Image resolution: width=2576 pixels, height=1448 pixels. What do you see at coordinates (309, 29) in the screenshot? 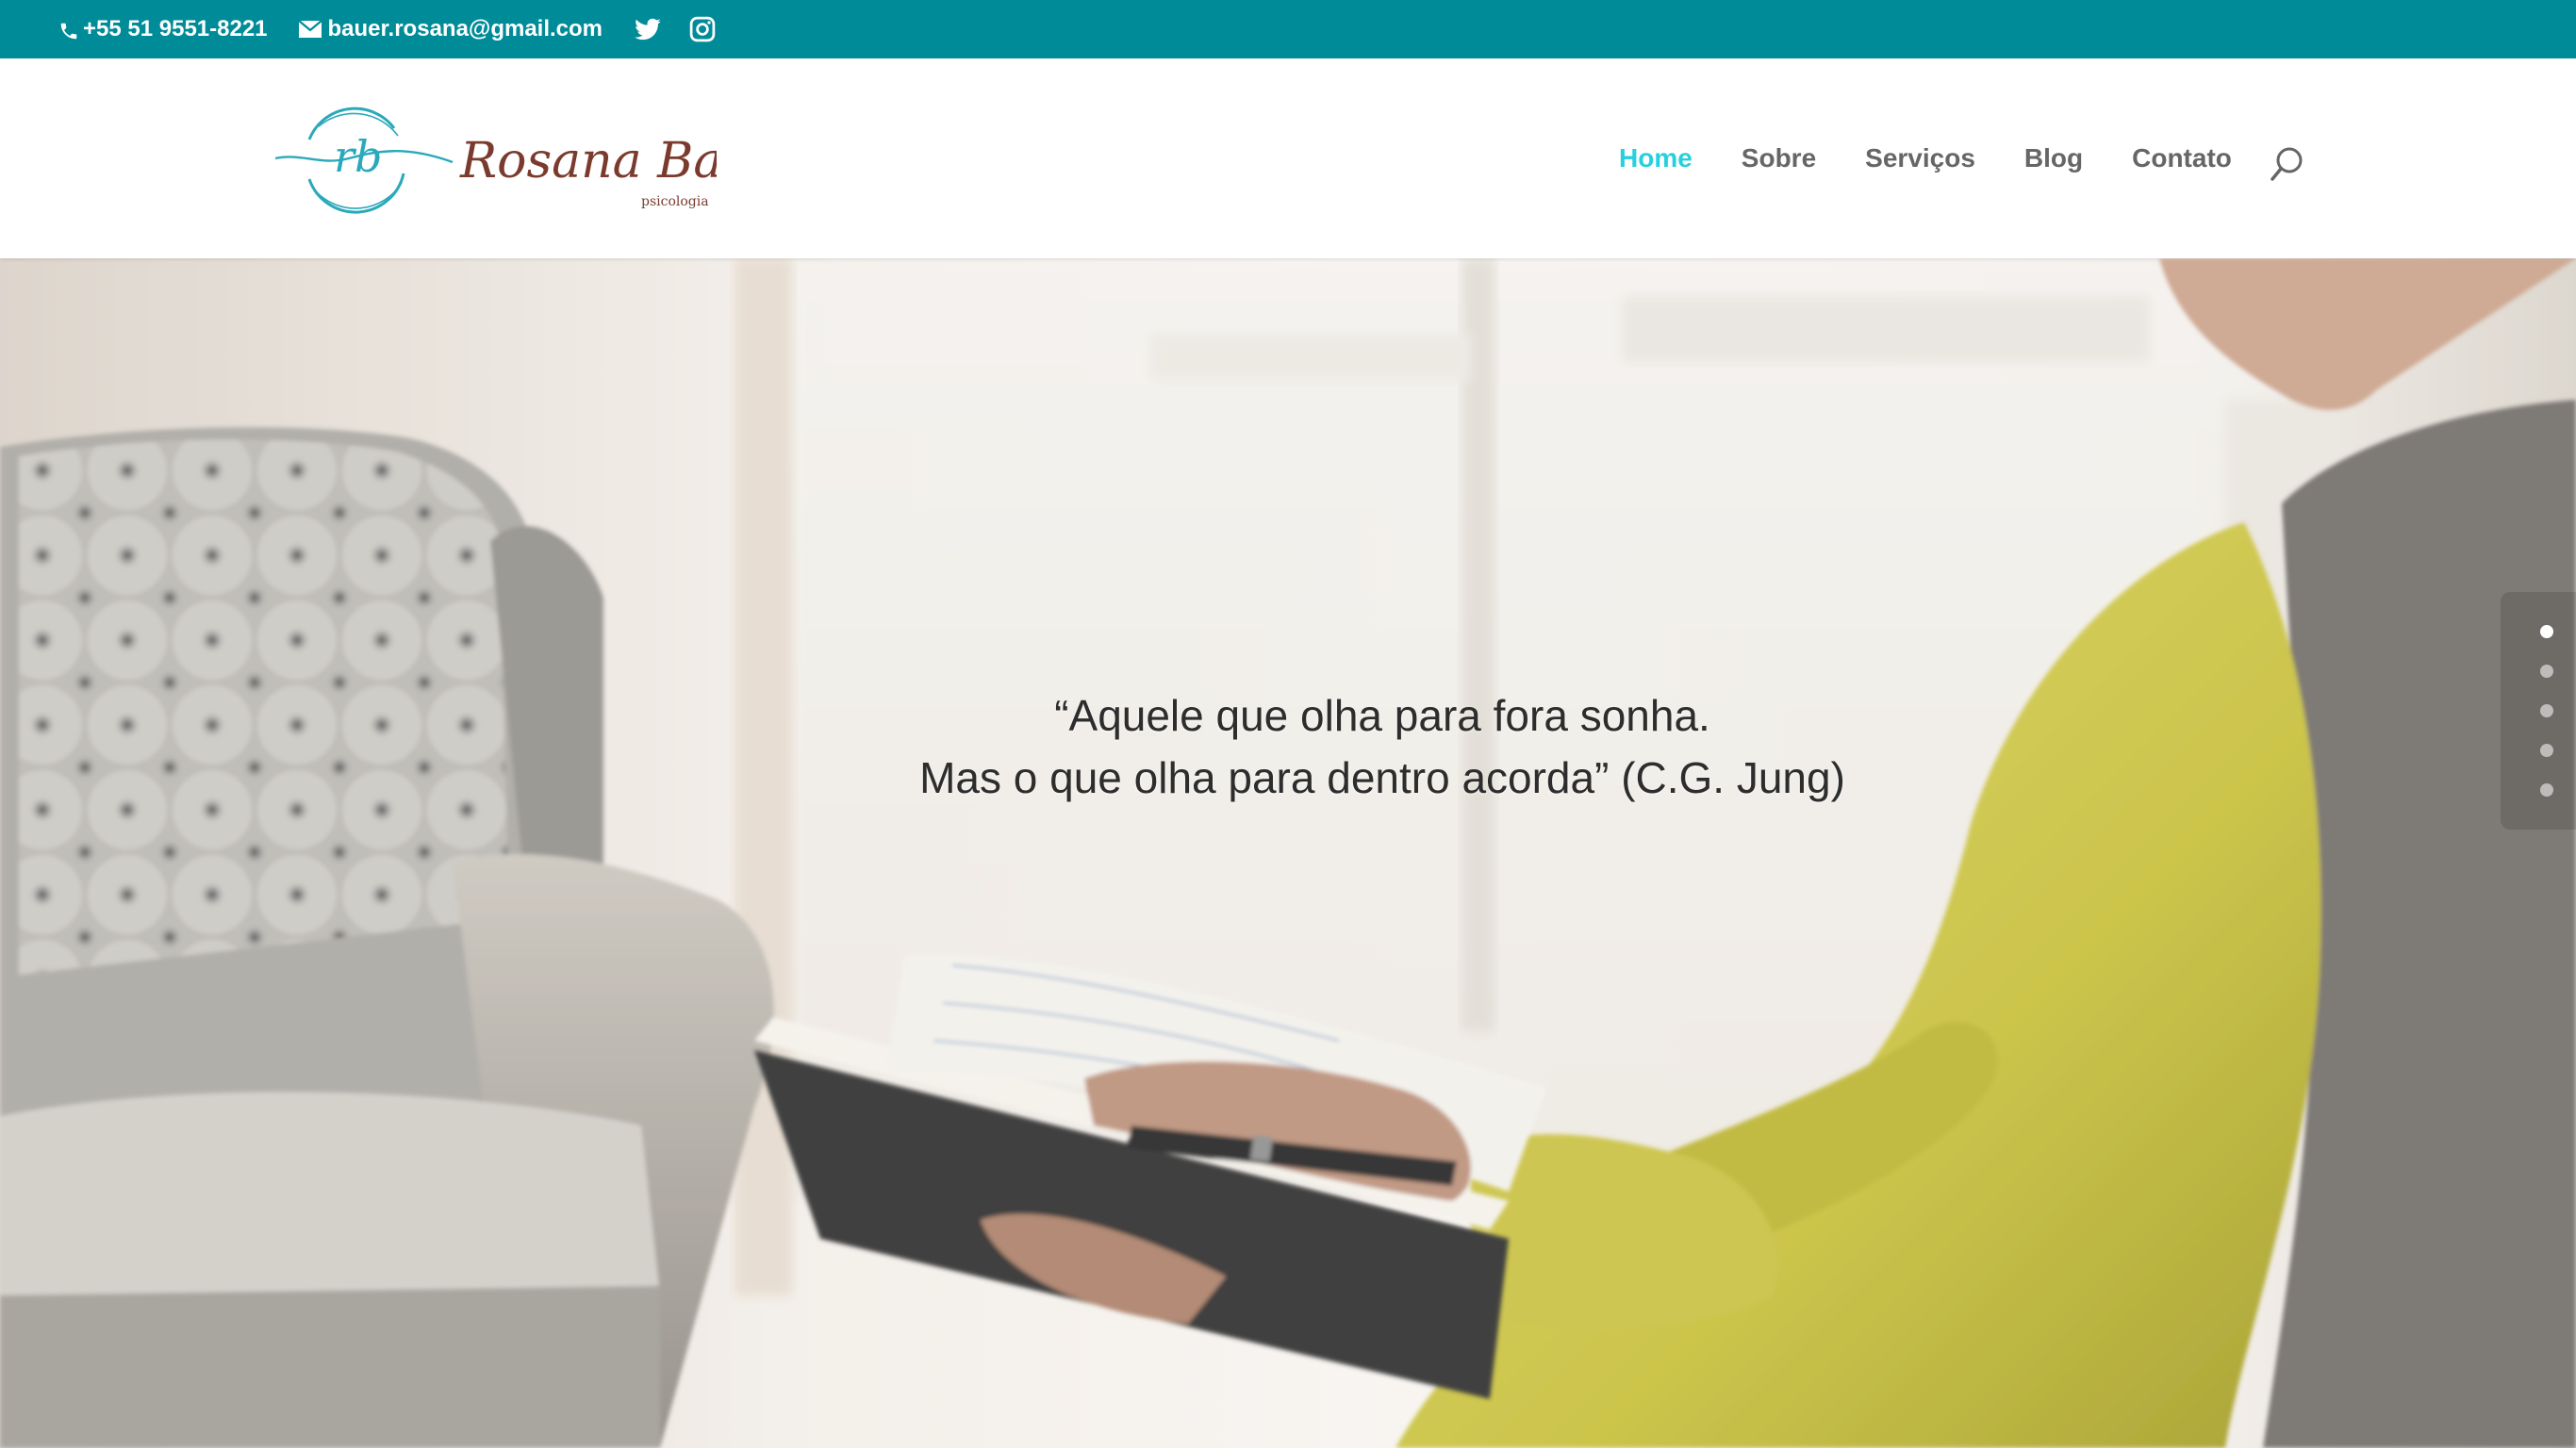
I see `email-icon` at bounding box center [309, 29].